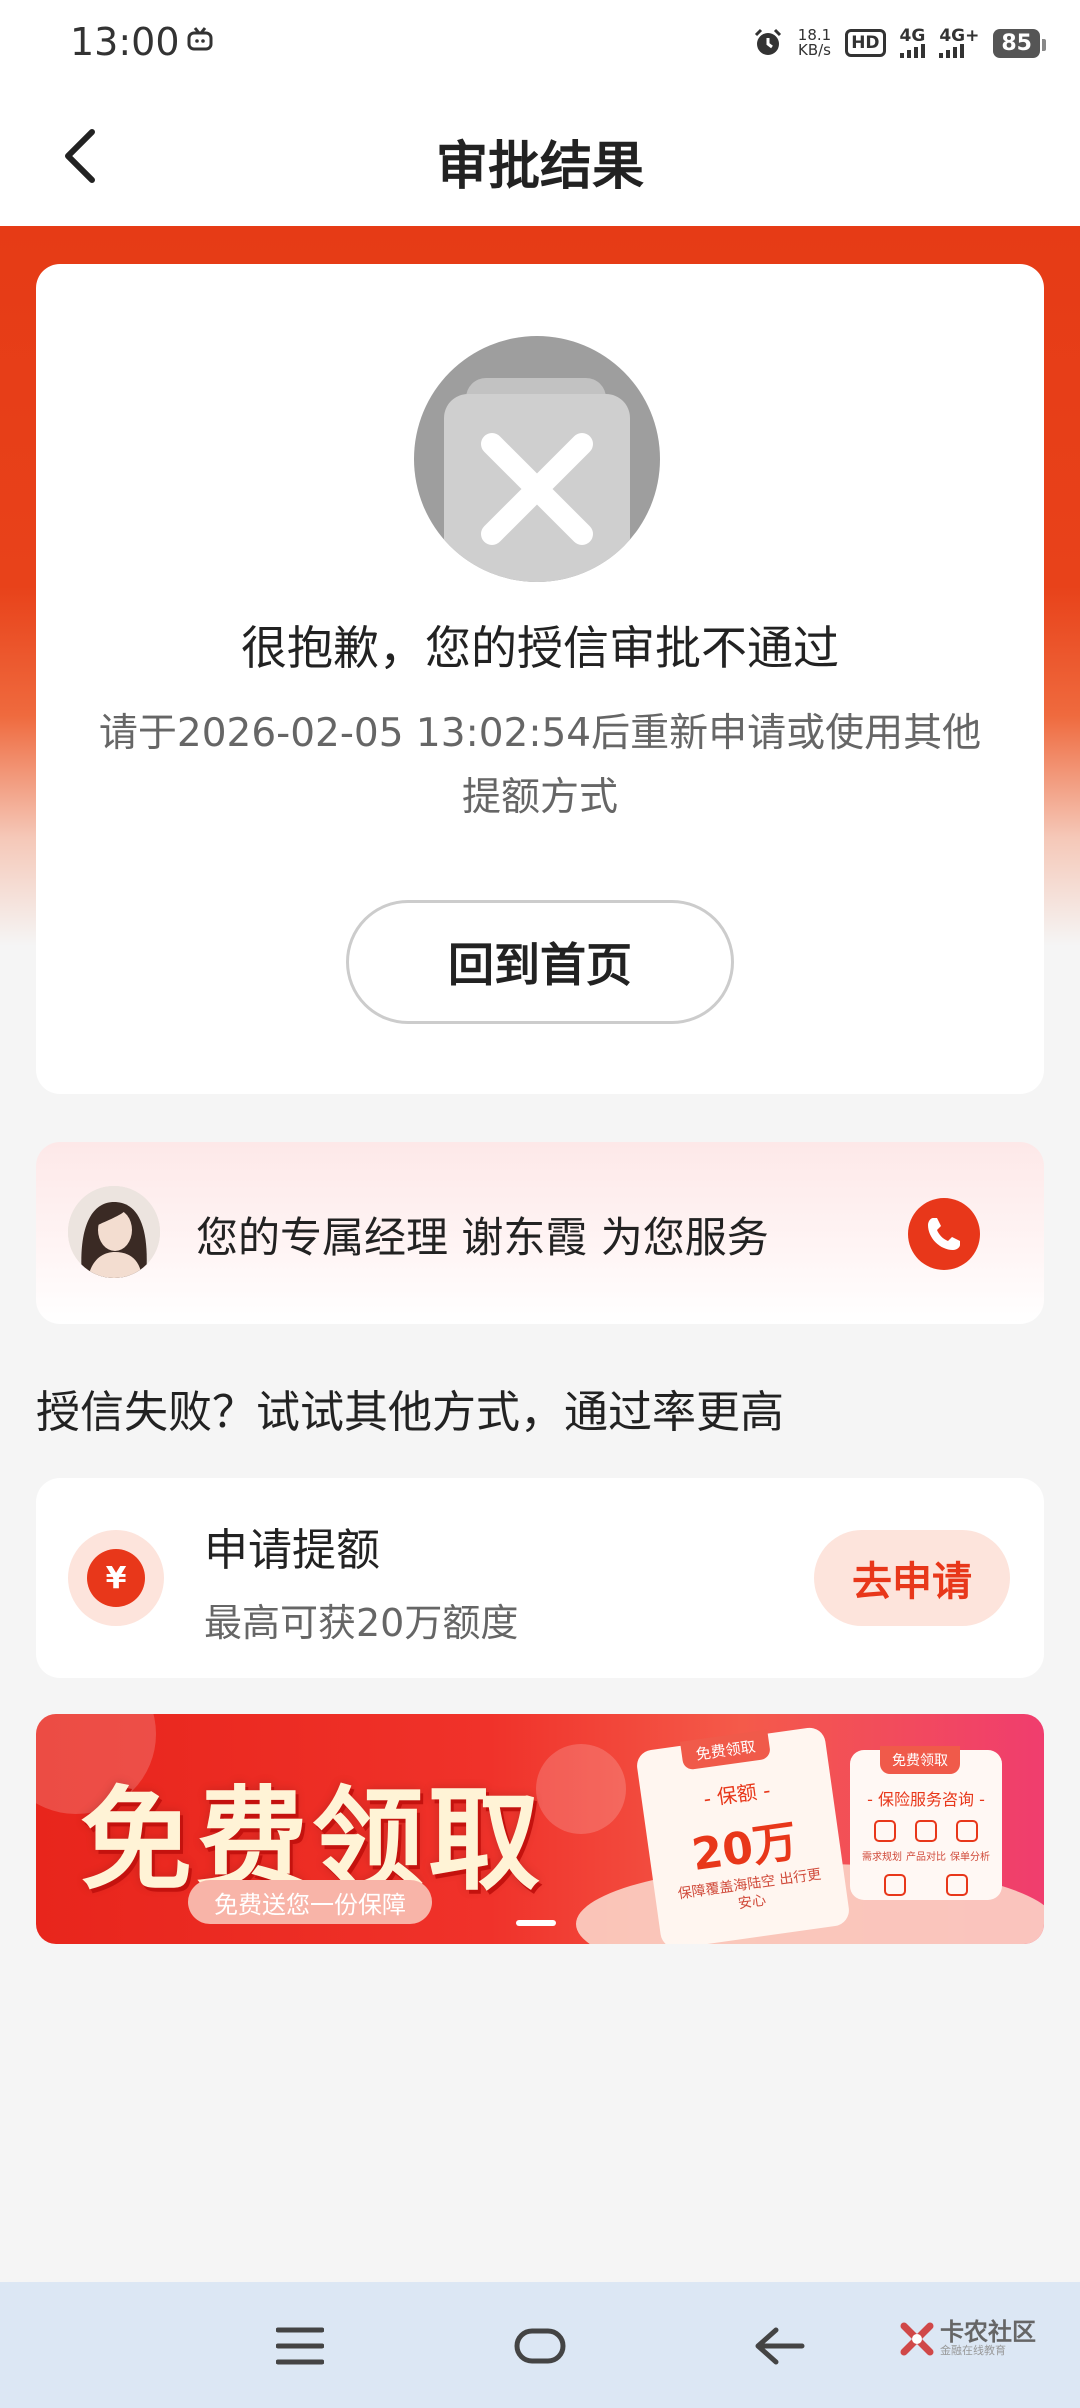  I want to click on signal-4g-plus: 4G+, so click(959, 41).